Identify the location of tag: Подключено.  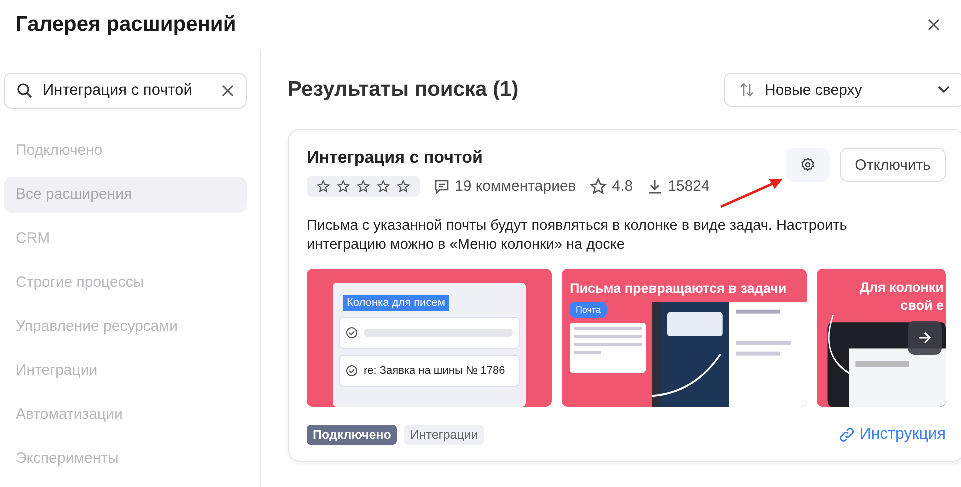
(352, 435).